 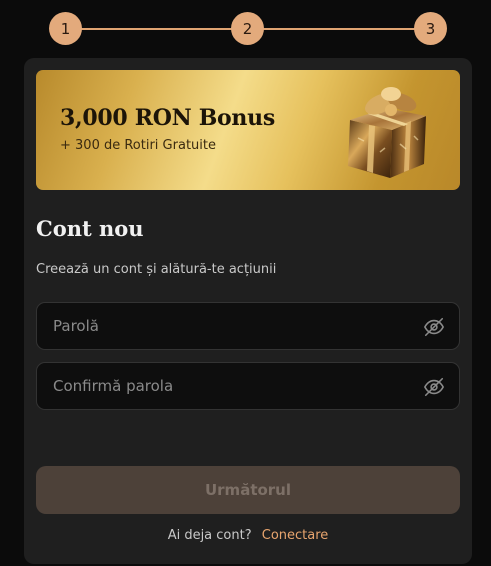 I want to click on confirm-password-input, so click(x=248, y=386).